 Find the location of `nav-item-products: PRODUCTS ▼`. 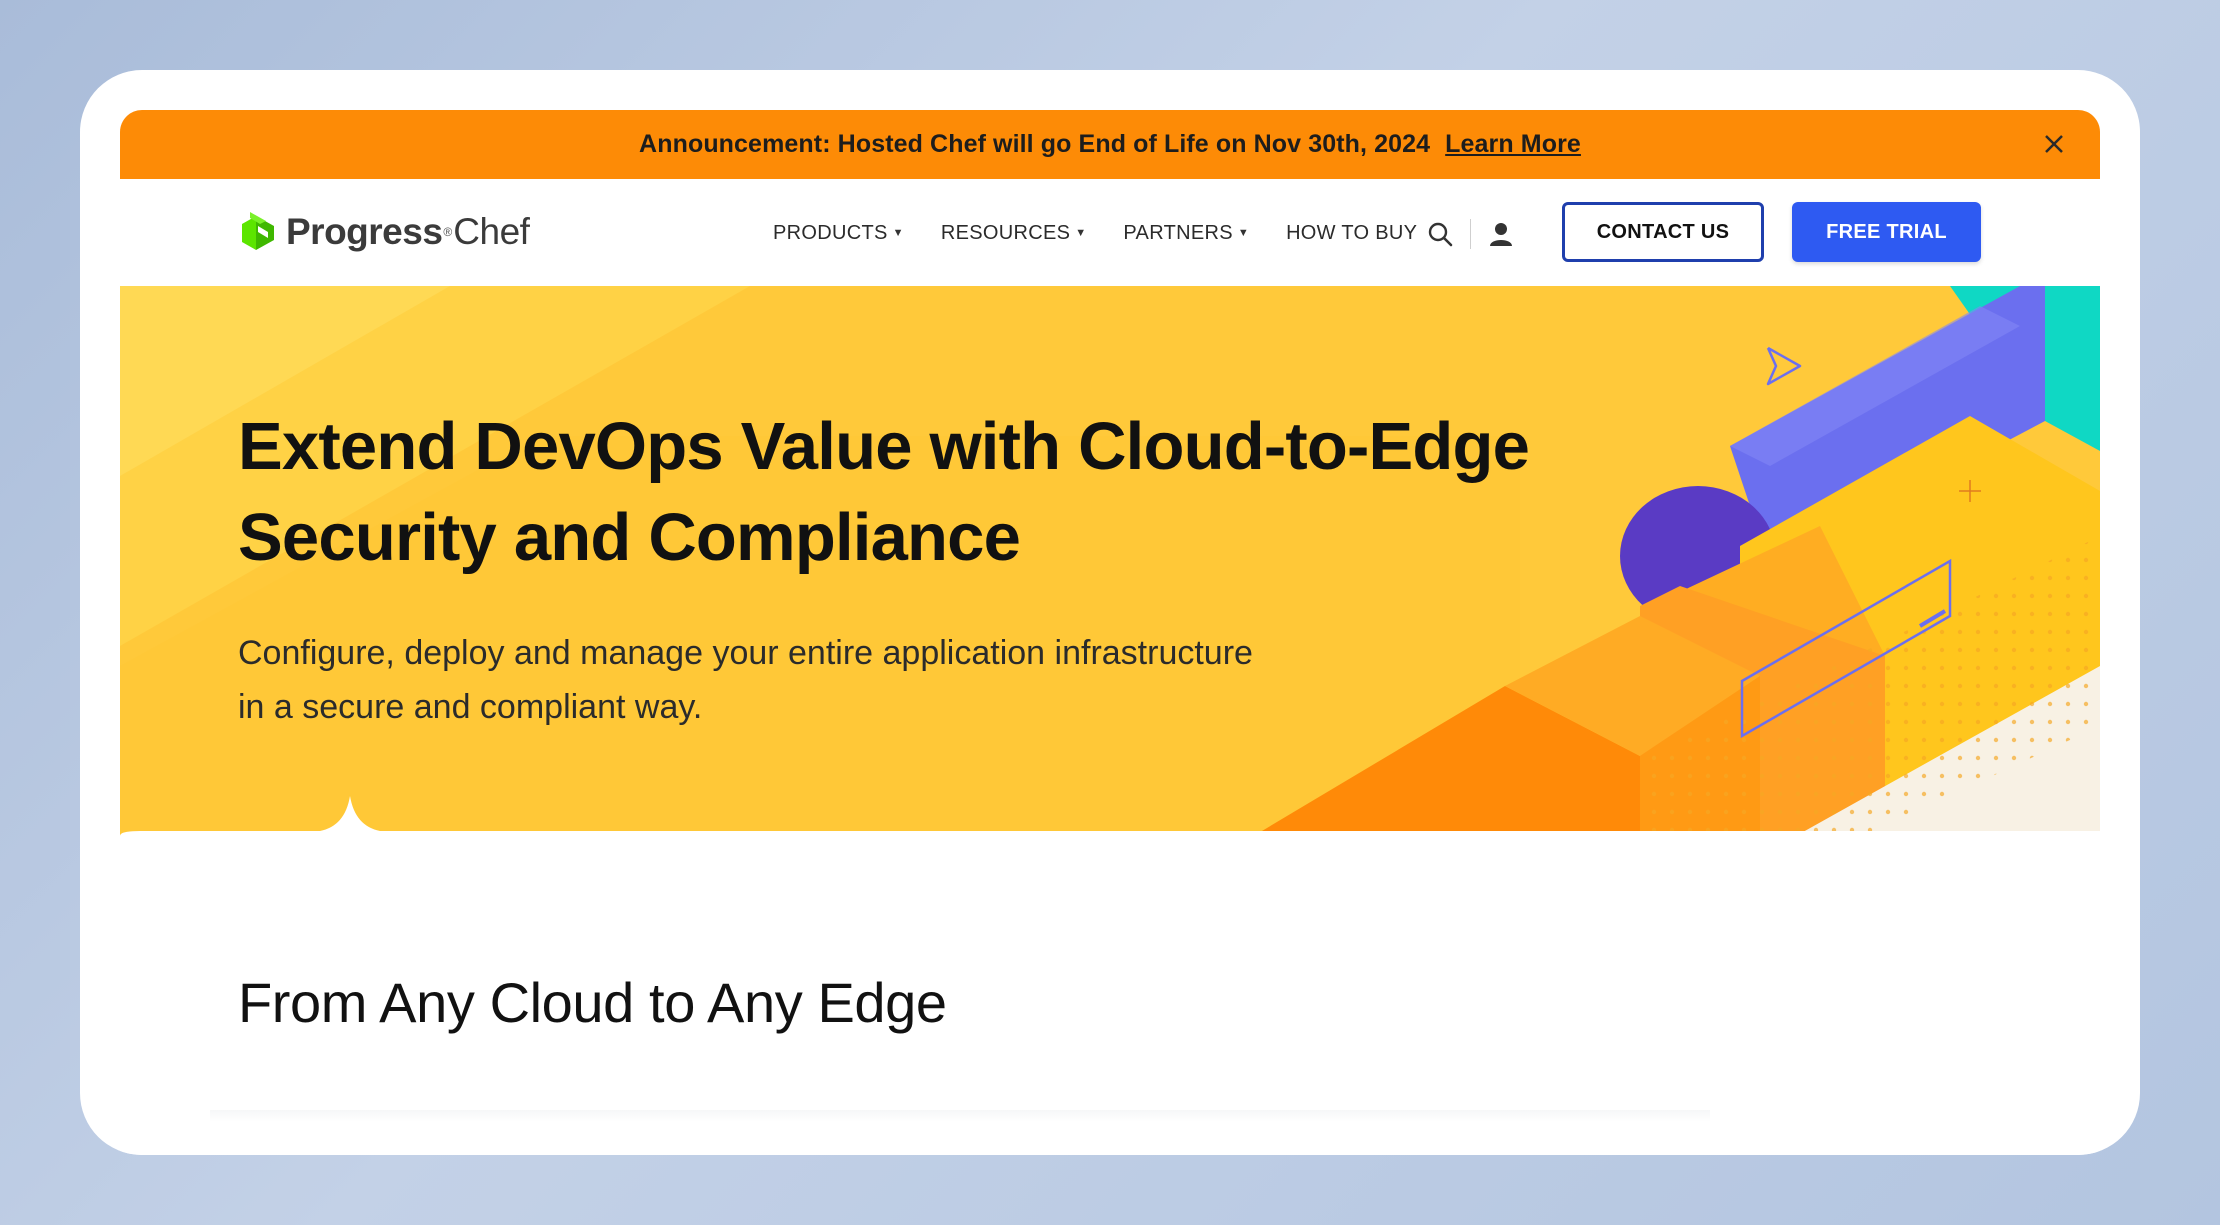

nav-item-products: PRODUCTS ▼ is located at coordinates (838, 233).